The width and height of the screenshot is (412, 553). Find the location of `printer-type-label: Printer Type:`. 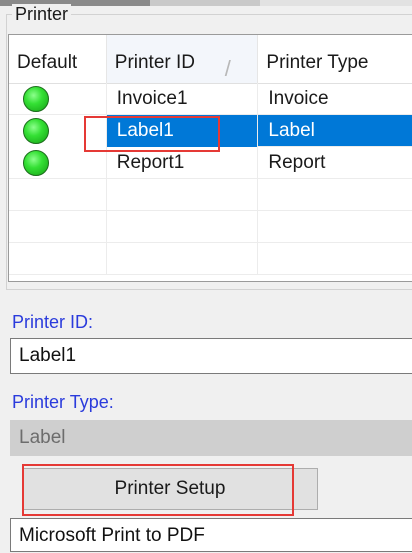

printer-type-label: Printer Type: is located at coordinates (63, 402).